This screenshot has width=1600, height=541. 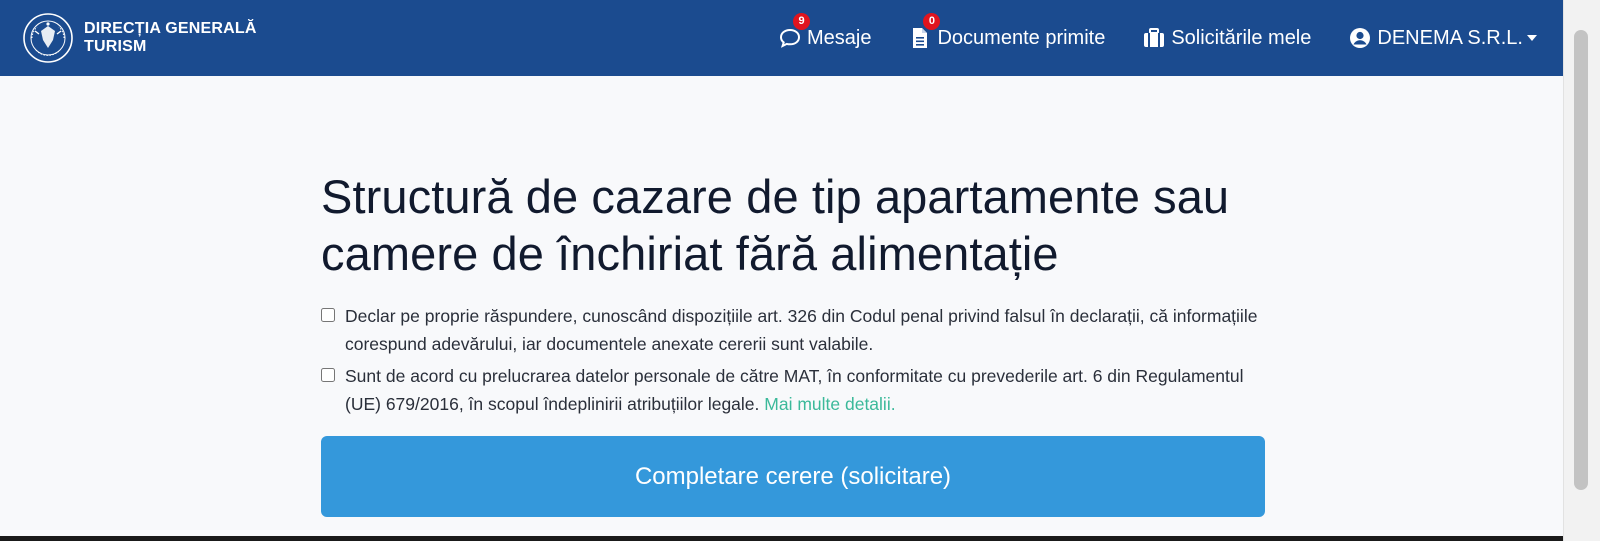 What do you see at coordinates (1450, 37) in the screenshot?
I see `nav-account-label: DENEMA S.R.L.` at bounding box center [1450, 37].